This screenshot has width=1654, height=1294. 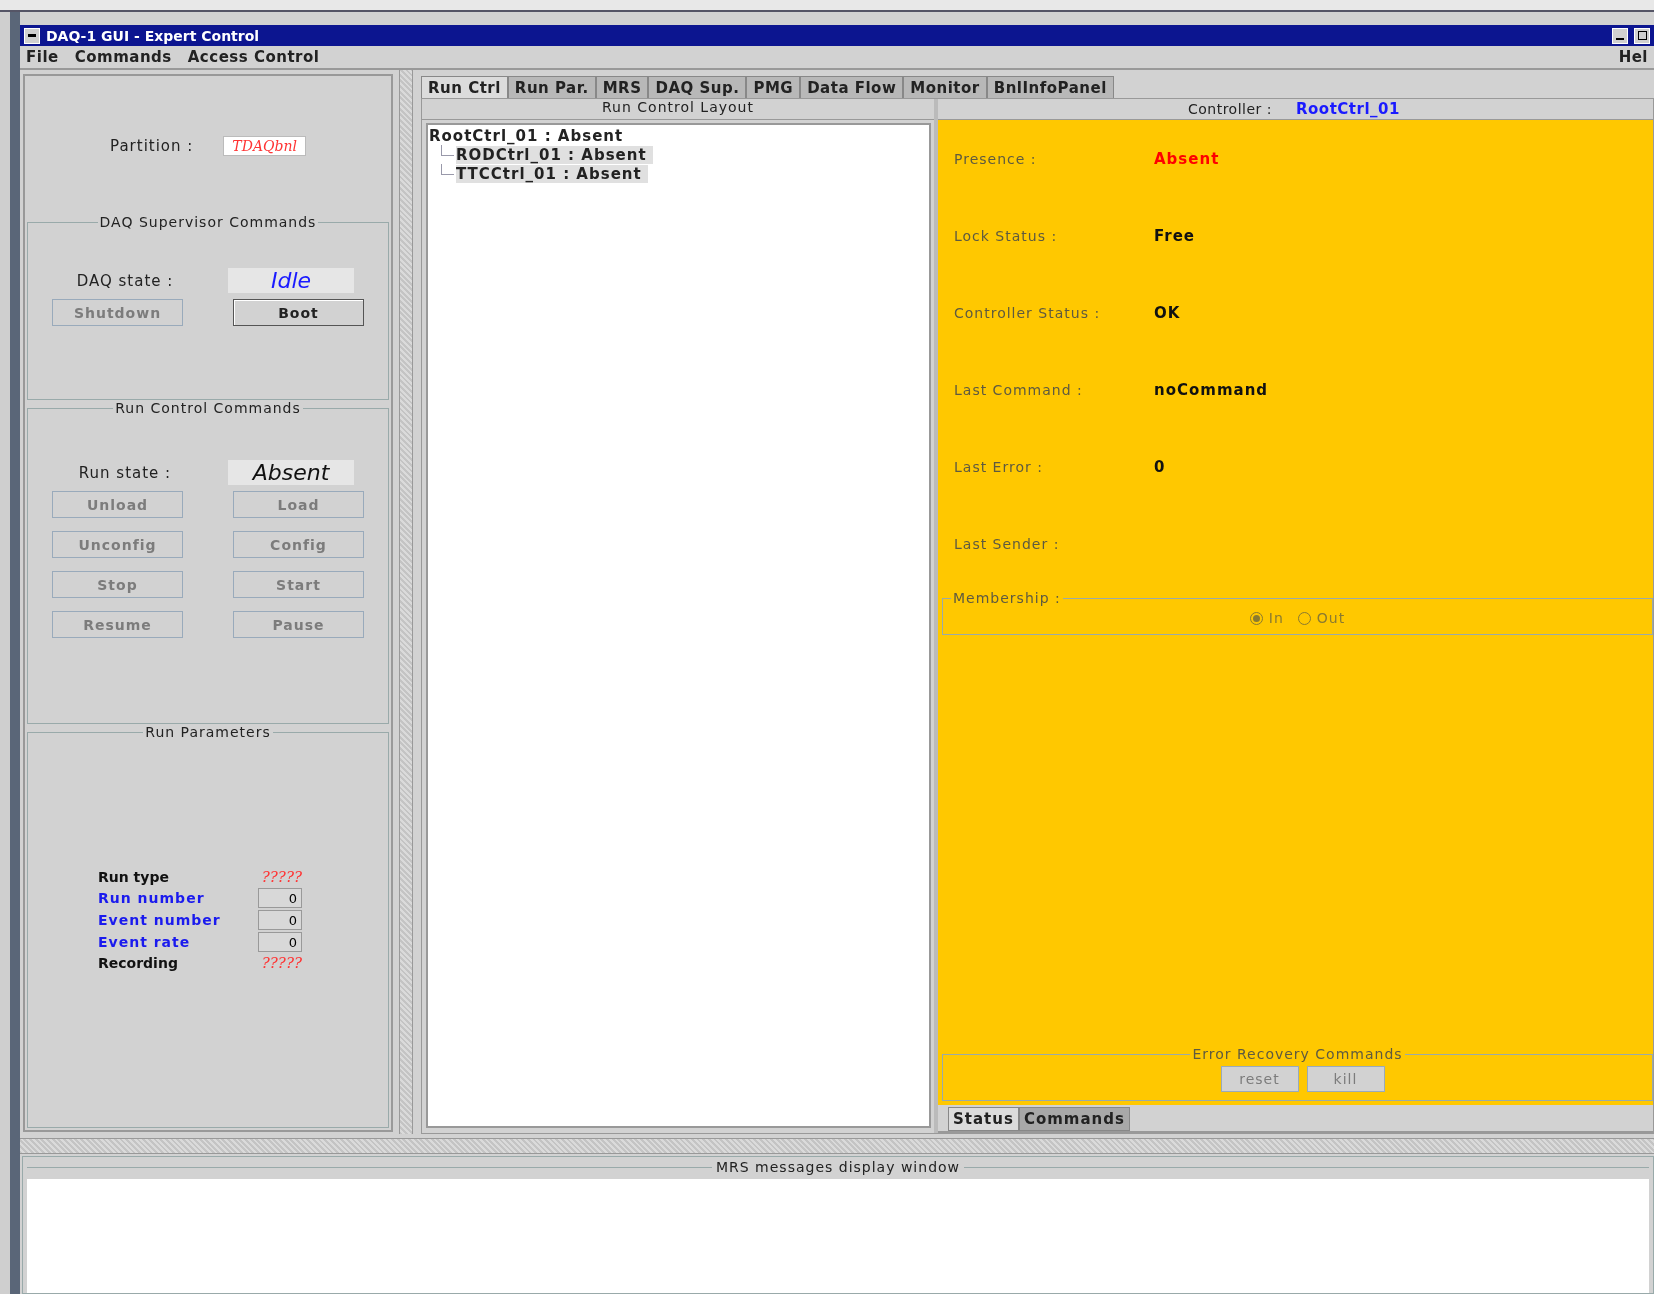 I want to click on pane-title: Run Control Layout, so click(x=678, y=109).